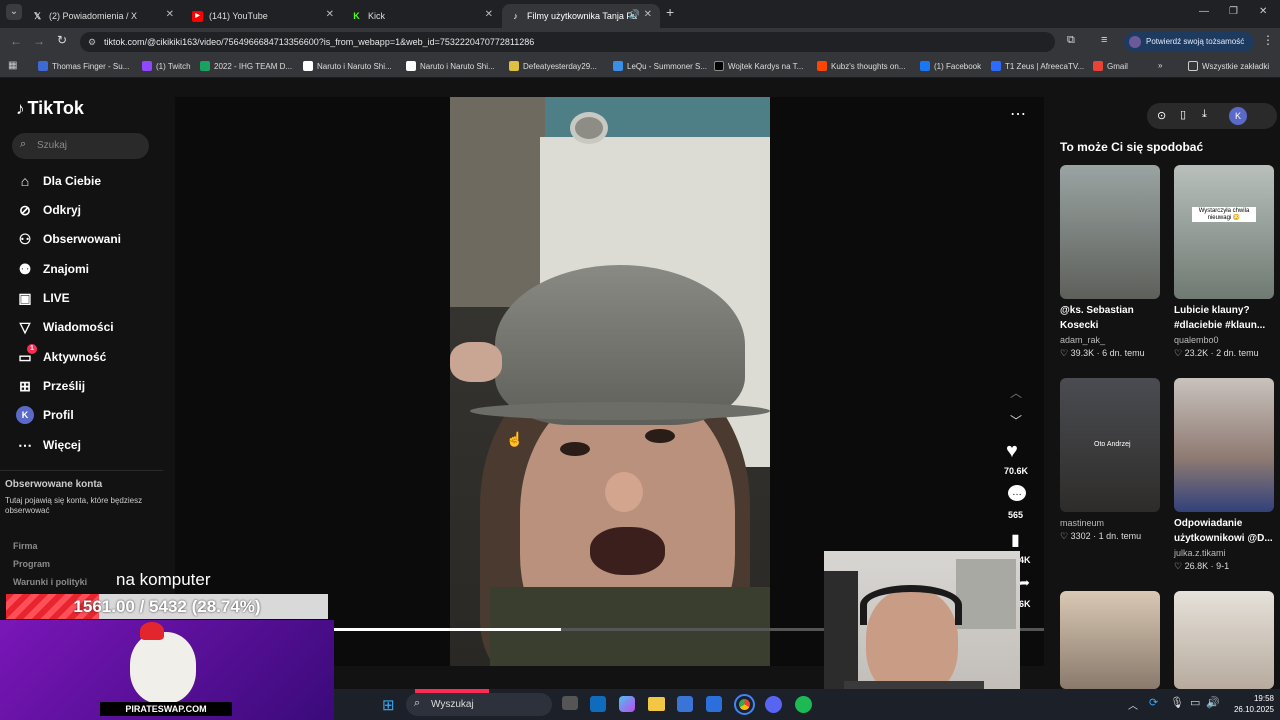 This screenshot has height=720, width=1280. What do you see at coordinates (411, 66) in the screenshot?
I see `wiki-icon` at bounding box center [411, 66].